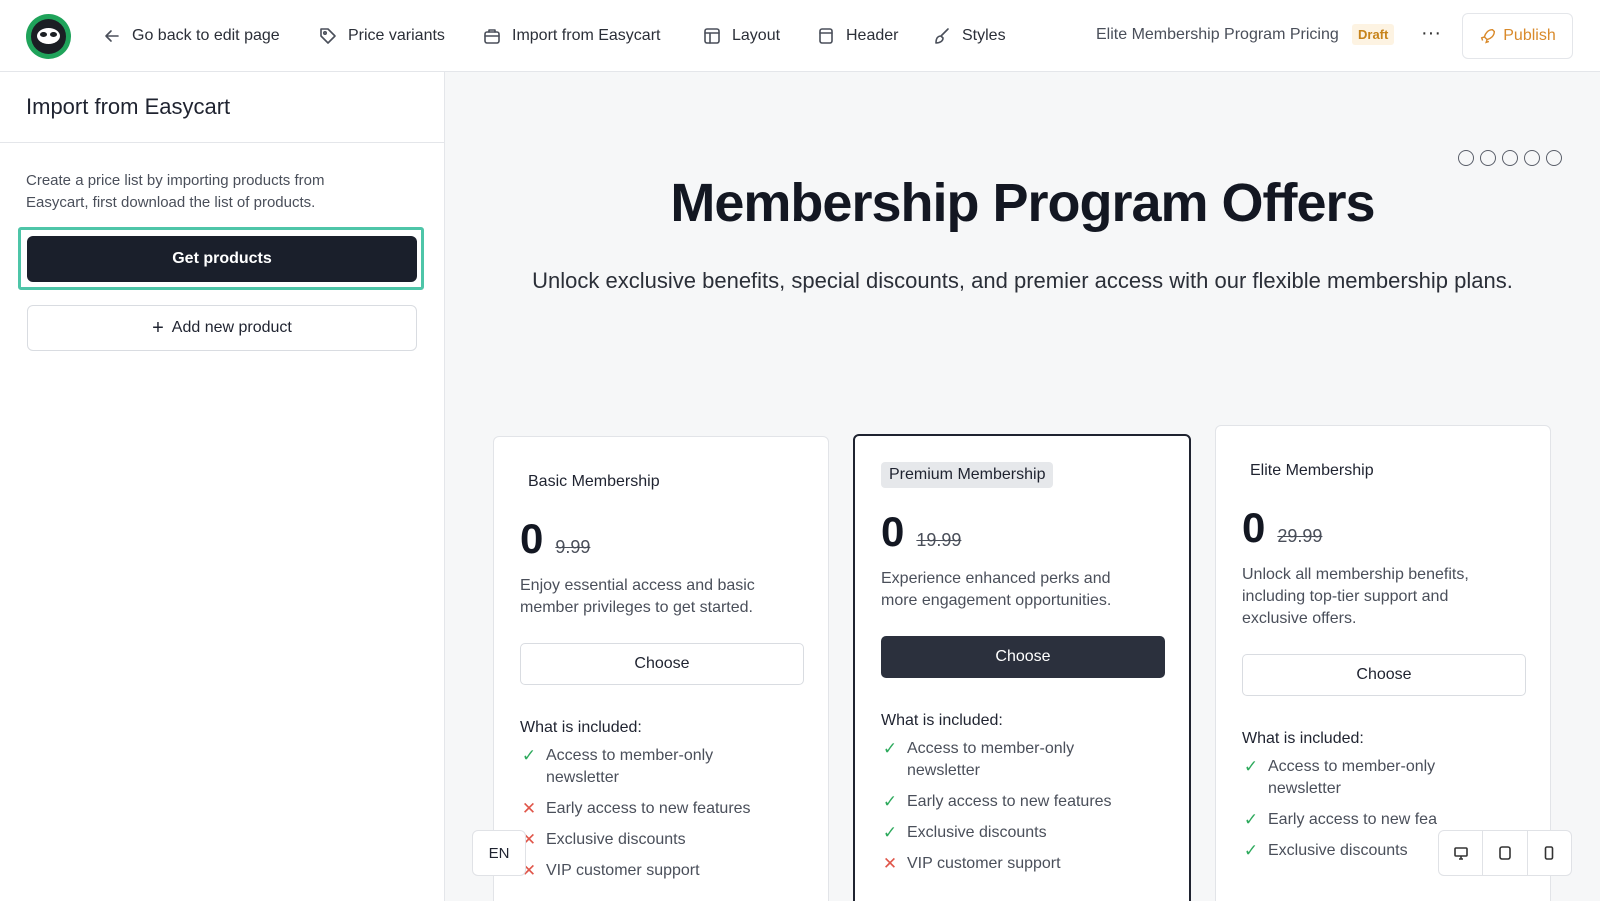 The image size is (1600, 901). I want to click on layout-rows-icon, so click(1510, 158).